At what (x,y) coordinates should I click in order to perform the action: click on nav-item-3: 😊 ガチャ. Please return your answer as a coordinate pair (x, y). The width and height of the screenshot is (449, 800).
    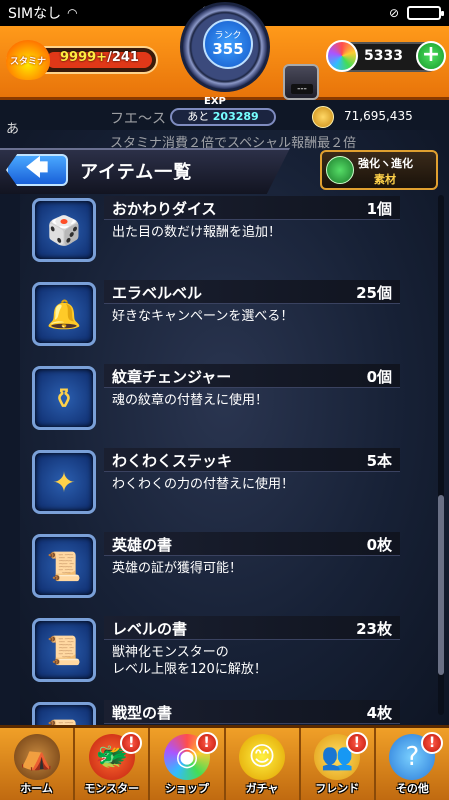
    Looking at the image, I should click on (263, 764).